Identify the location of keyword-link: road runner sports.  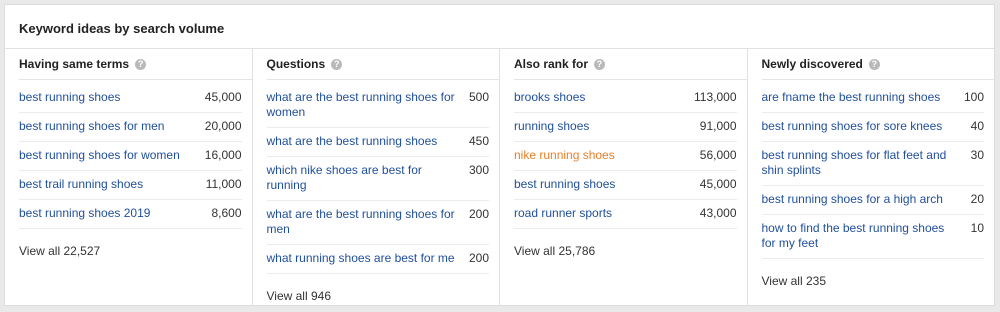
(563, 213).